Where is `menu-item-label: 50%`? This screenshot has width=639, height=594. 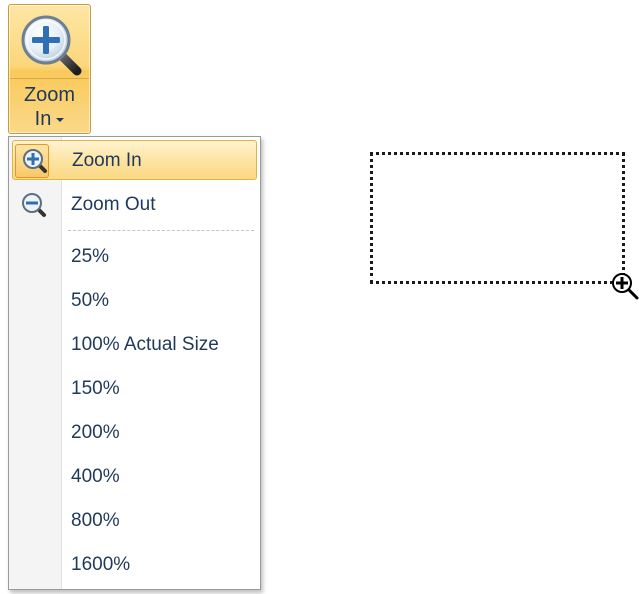
menu-item-label: 50% is located at coordinates (90, 300).